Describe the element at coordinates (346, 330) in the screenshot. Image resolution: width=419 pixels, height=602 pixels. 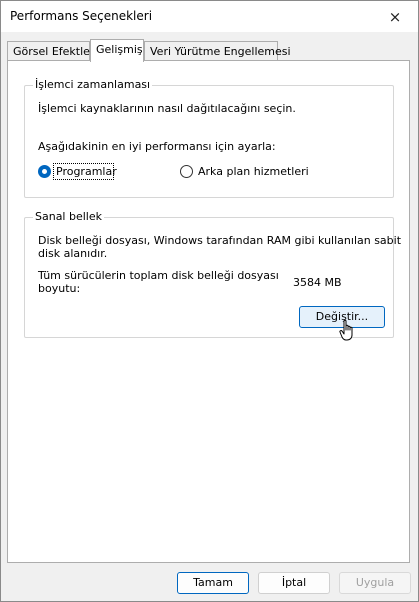
I see `hand-cursor-icon` at that location.